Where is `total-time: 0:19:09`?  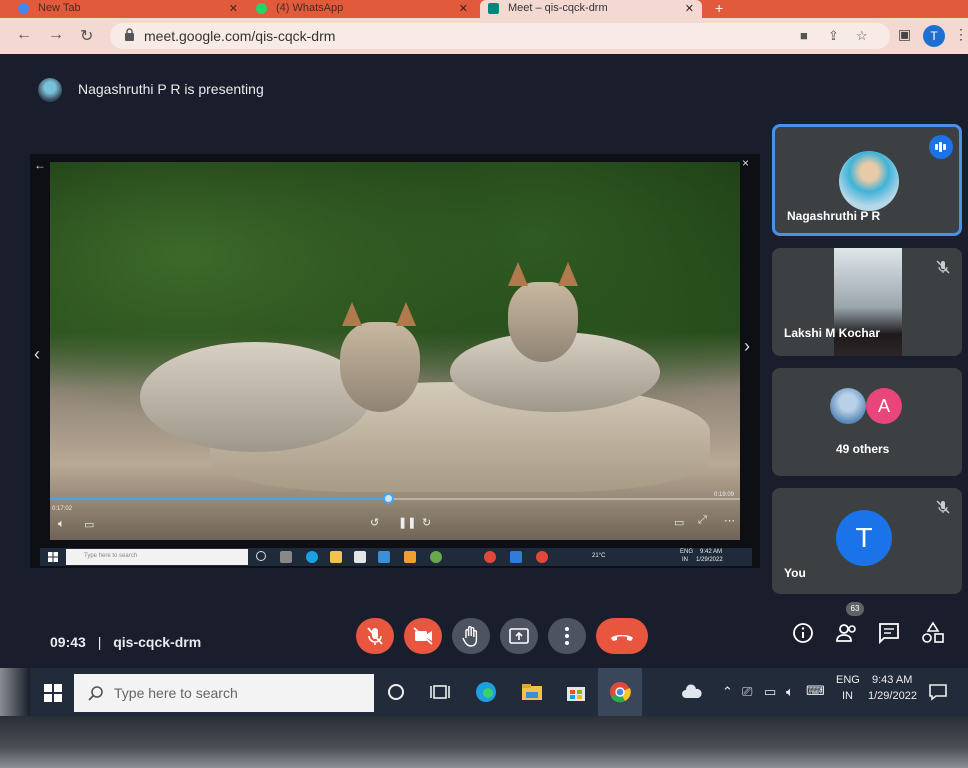 total-time: 0:19:09 is located at coordinates (724, 495).